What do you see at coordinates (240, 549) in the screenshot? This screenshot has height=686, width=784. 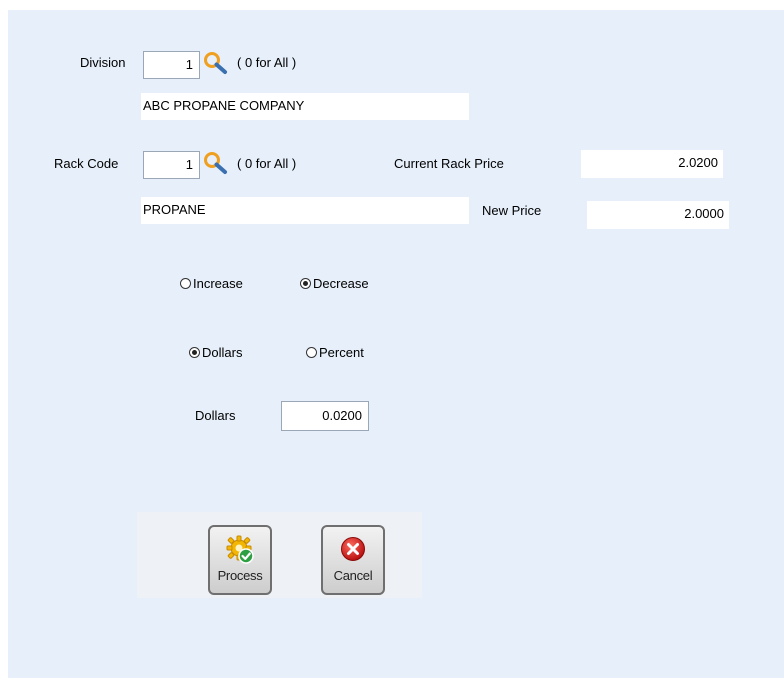 I see `process-gear-icon` at bounding box center [240, 549].